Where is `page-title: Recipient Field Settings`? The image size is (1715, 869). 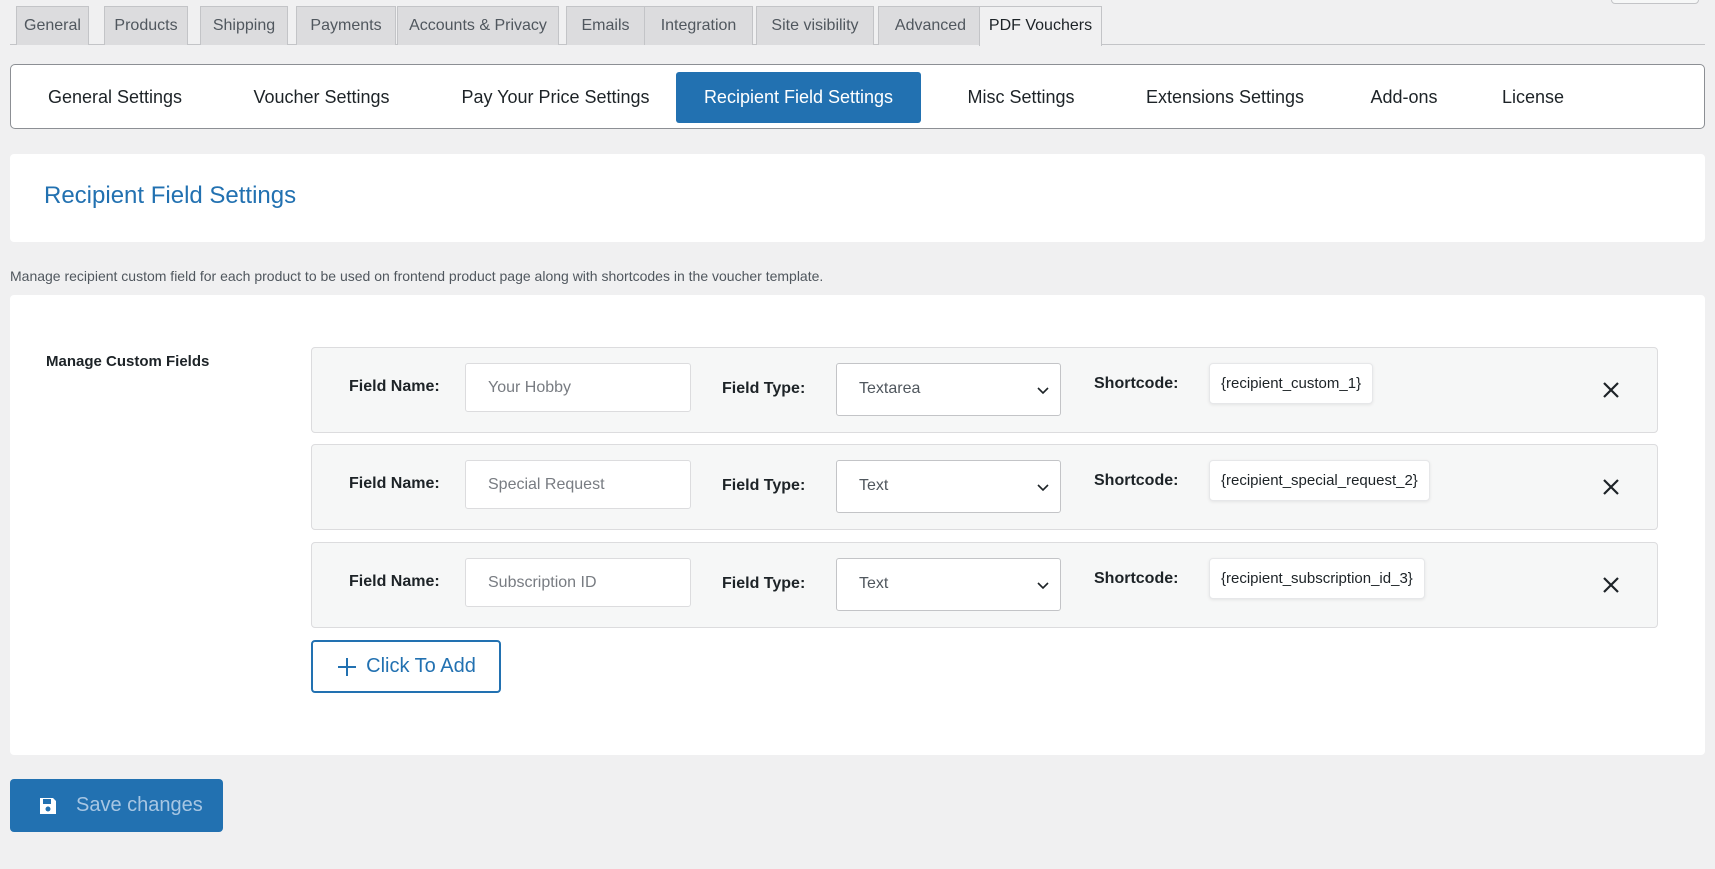 page-title: Recipient Field Settings is located at coordinates (170, 195).